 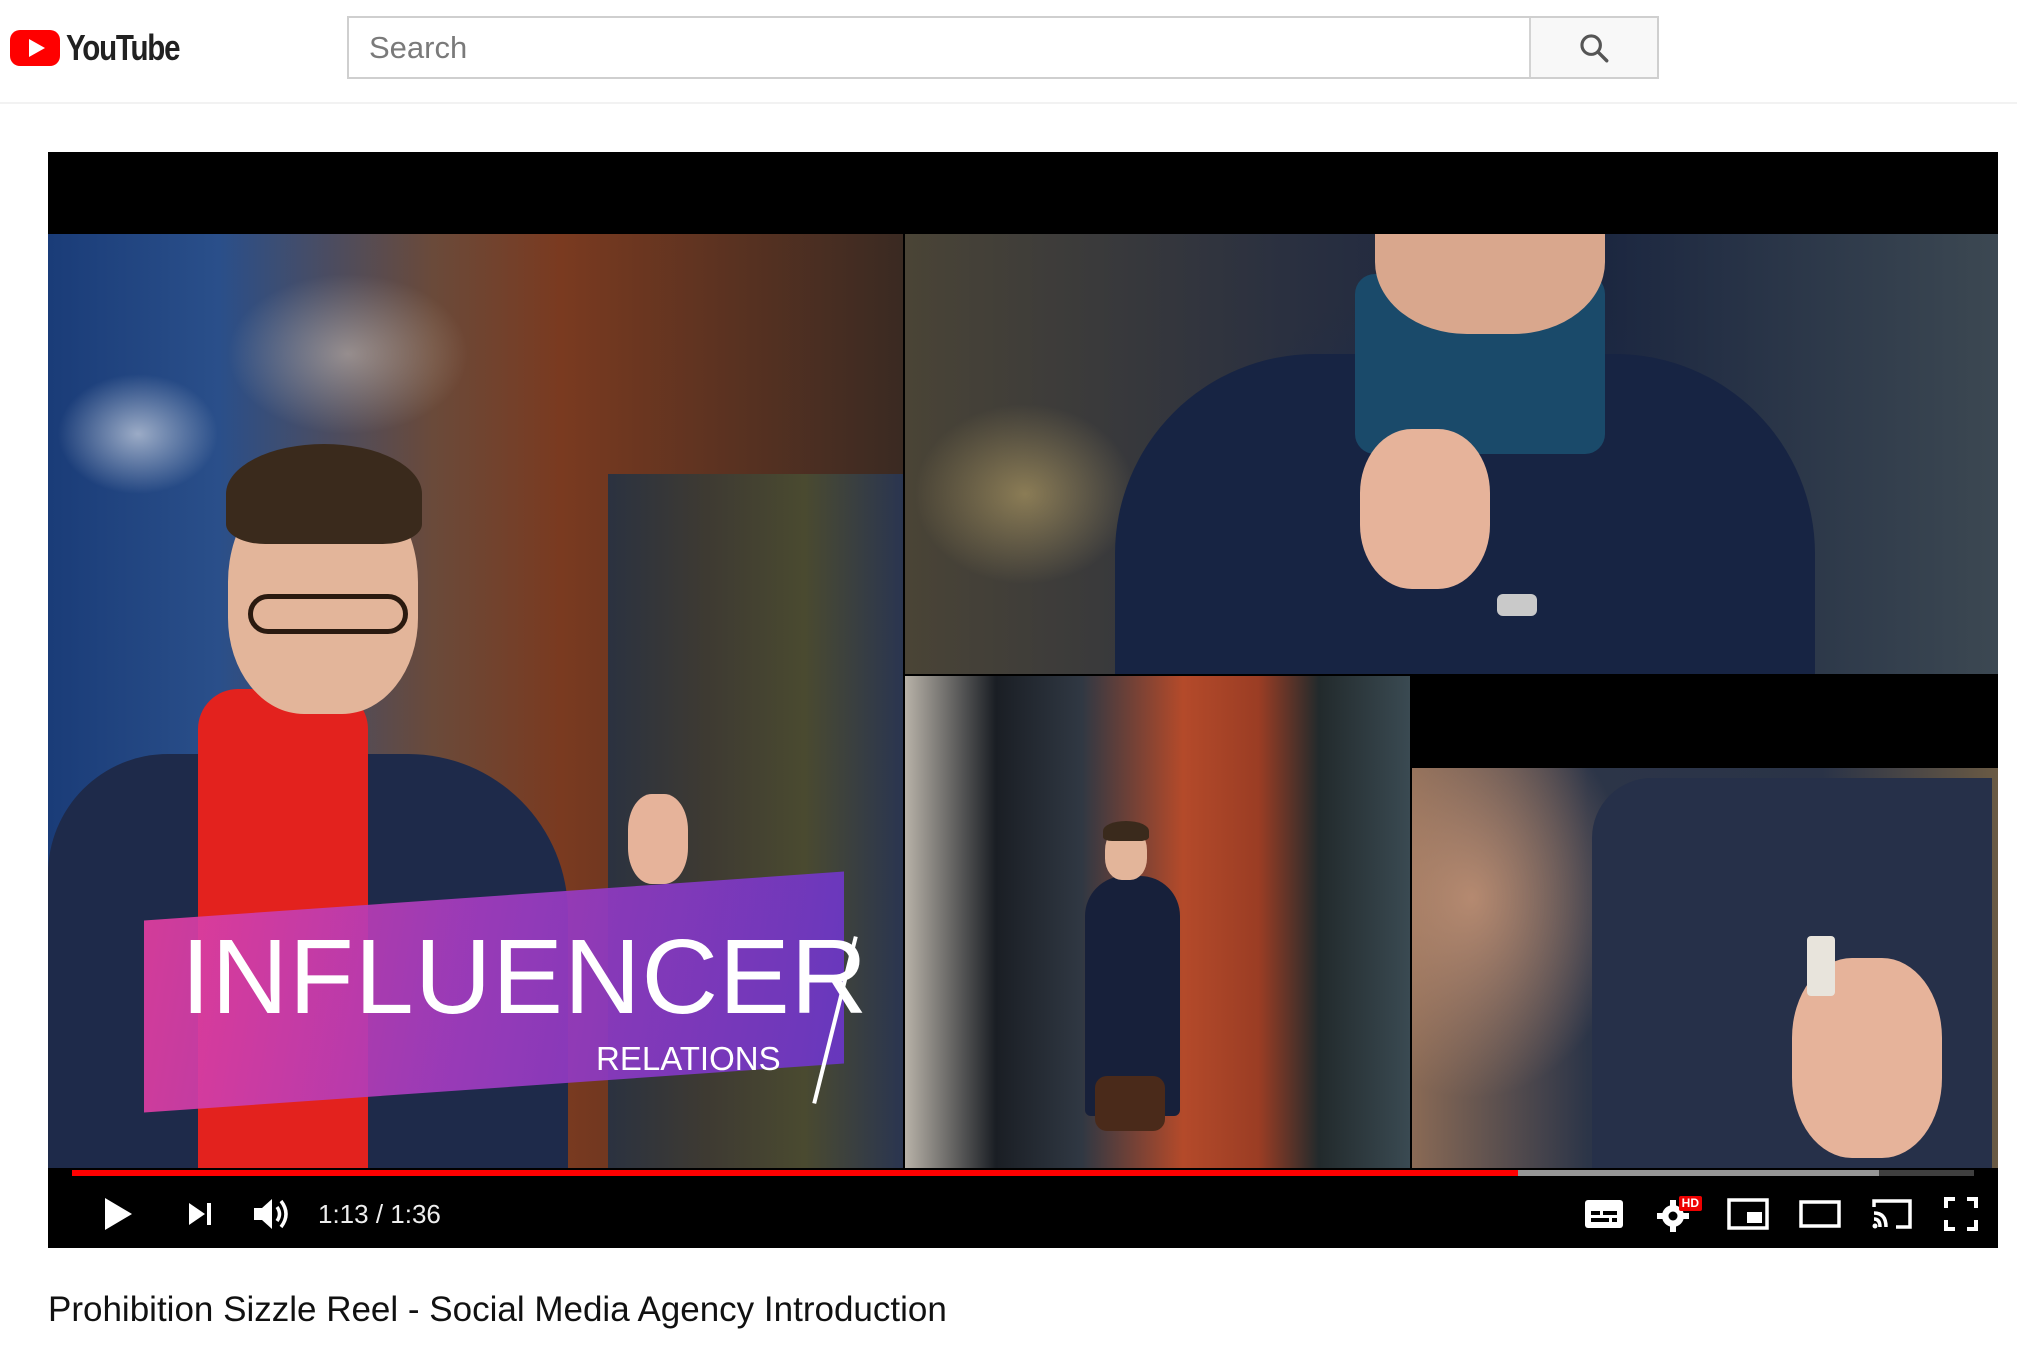 What do you see at coordinates (1157, 922) in the screenshot?
I see `video-panel-door` at bounding box center [1157, 922].